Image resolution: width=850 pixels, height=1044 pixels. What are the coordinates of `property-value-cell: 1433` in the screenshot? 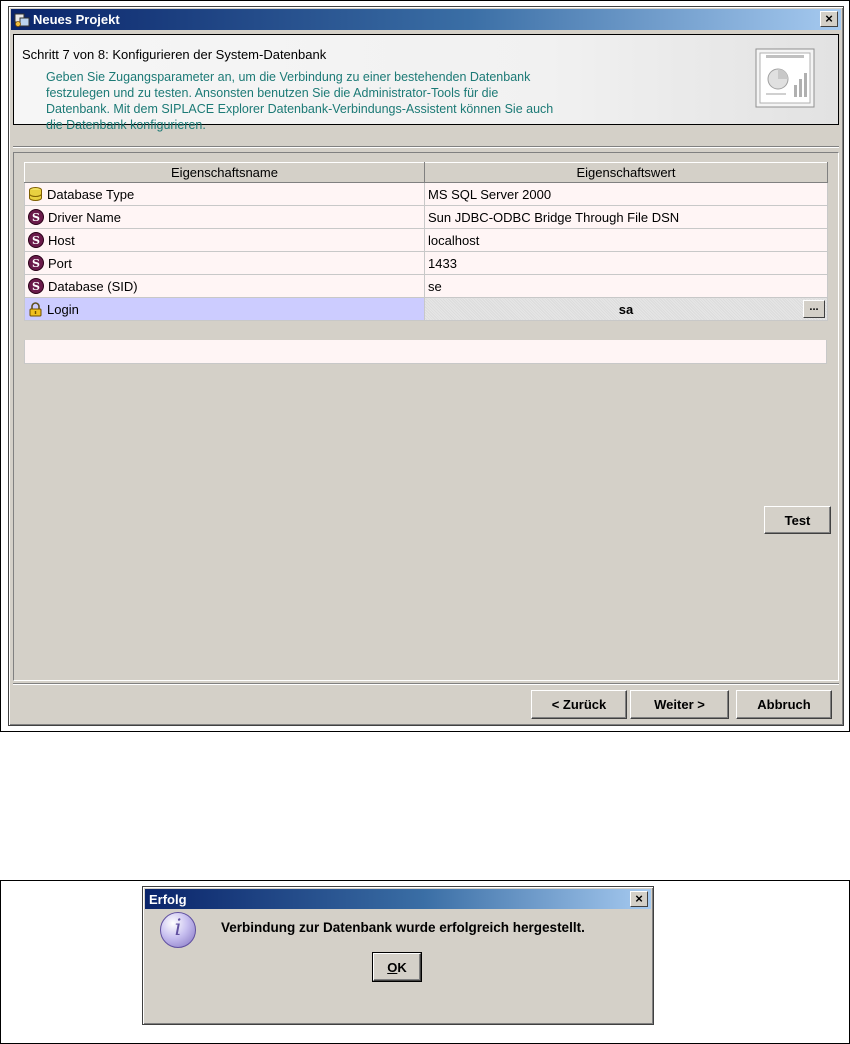 It's located at (626, 263).